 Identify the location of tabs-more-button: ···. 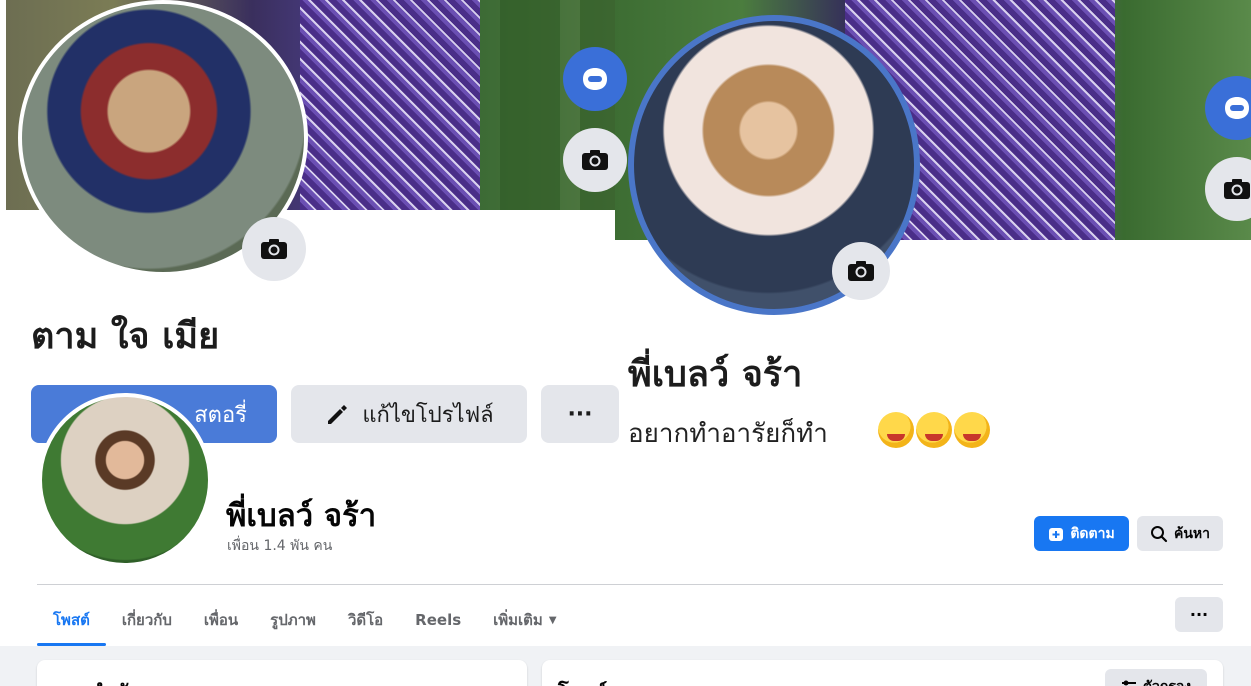
(1199, 614).